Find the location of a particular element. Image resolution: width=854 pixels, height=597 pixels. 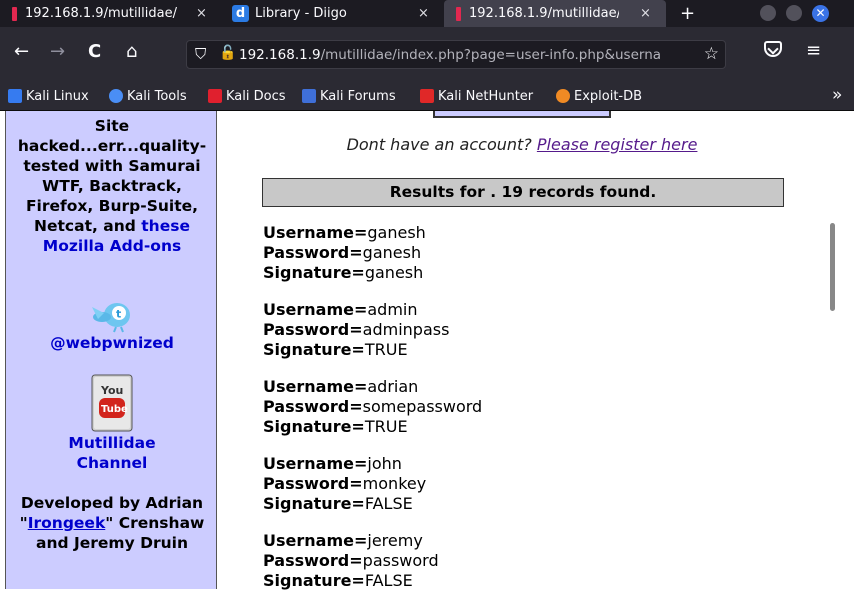

tab-mutillidae-active: 192.168.1.9/mutillidae/in × is located at coordinates (555, 13).